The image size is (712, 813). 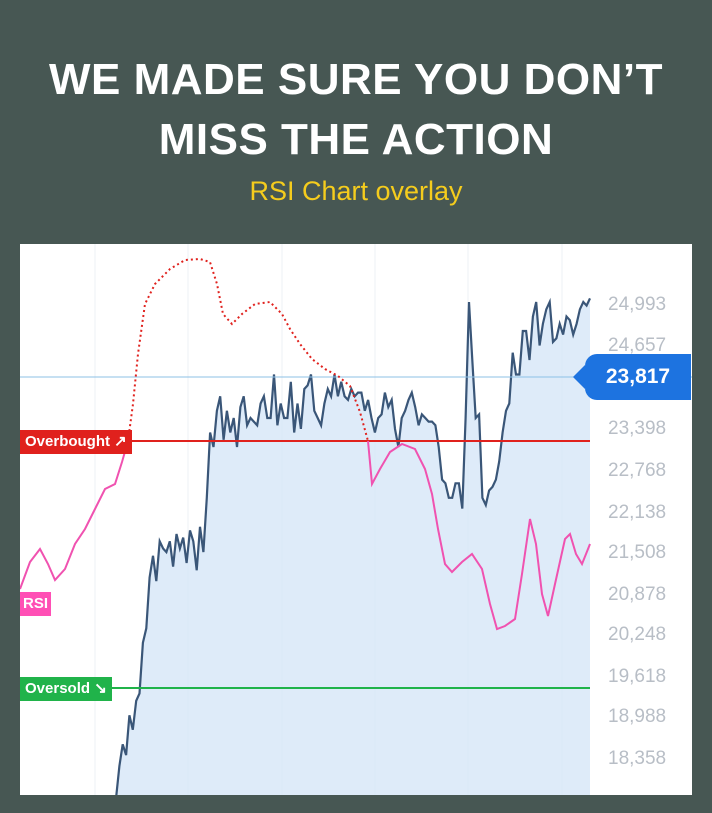 I want to click on y-tick-label: 20,878, so click(x=637, y=594).